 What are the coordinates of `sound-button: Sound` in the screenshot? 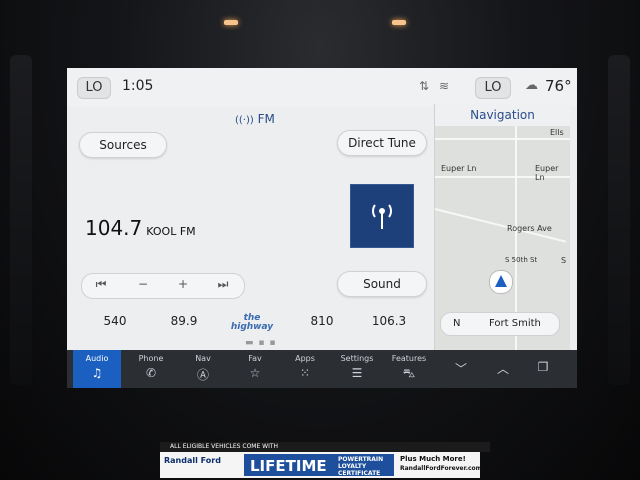 It's located at (382, 284).